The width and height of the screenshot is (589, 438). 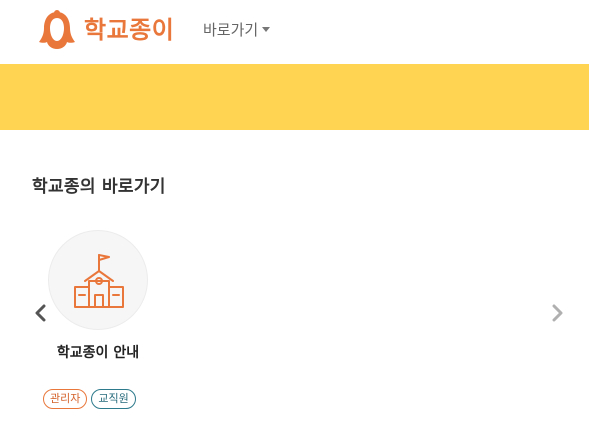 I want to click on school-building-icon, so click(x=99, y=281).